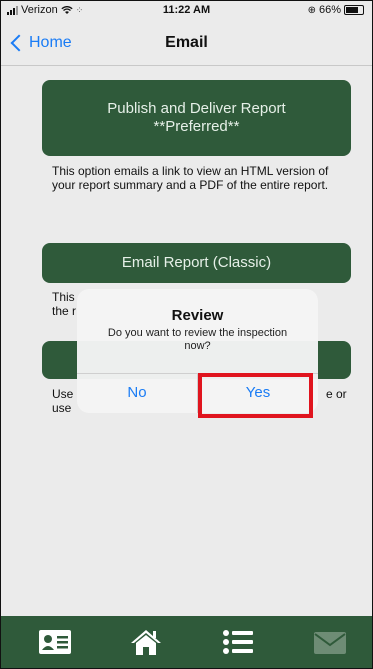 This screenshot has height=669, width=373. What do you see at coordinates (196, 126) in the screenshot?
I see `preferred-label: **Preferred**` at bounding box center [196, 126].